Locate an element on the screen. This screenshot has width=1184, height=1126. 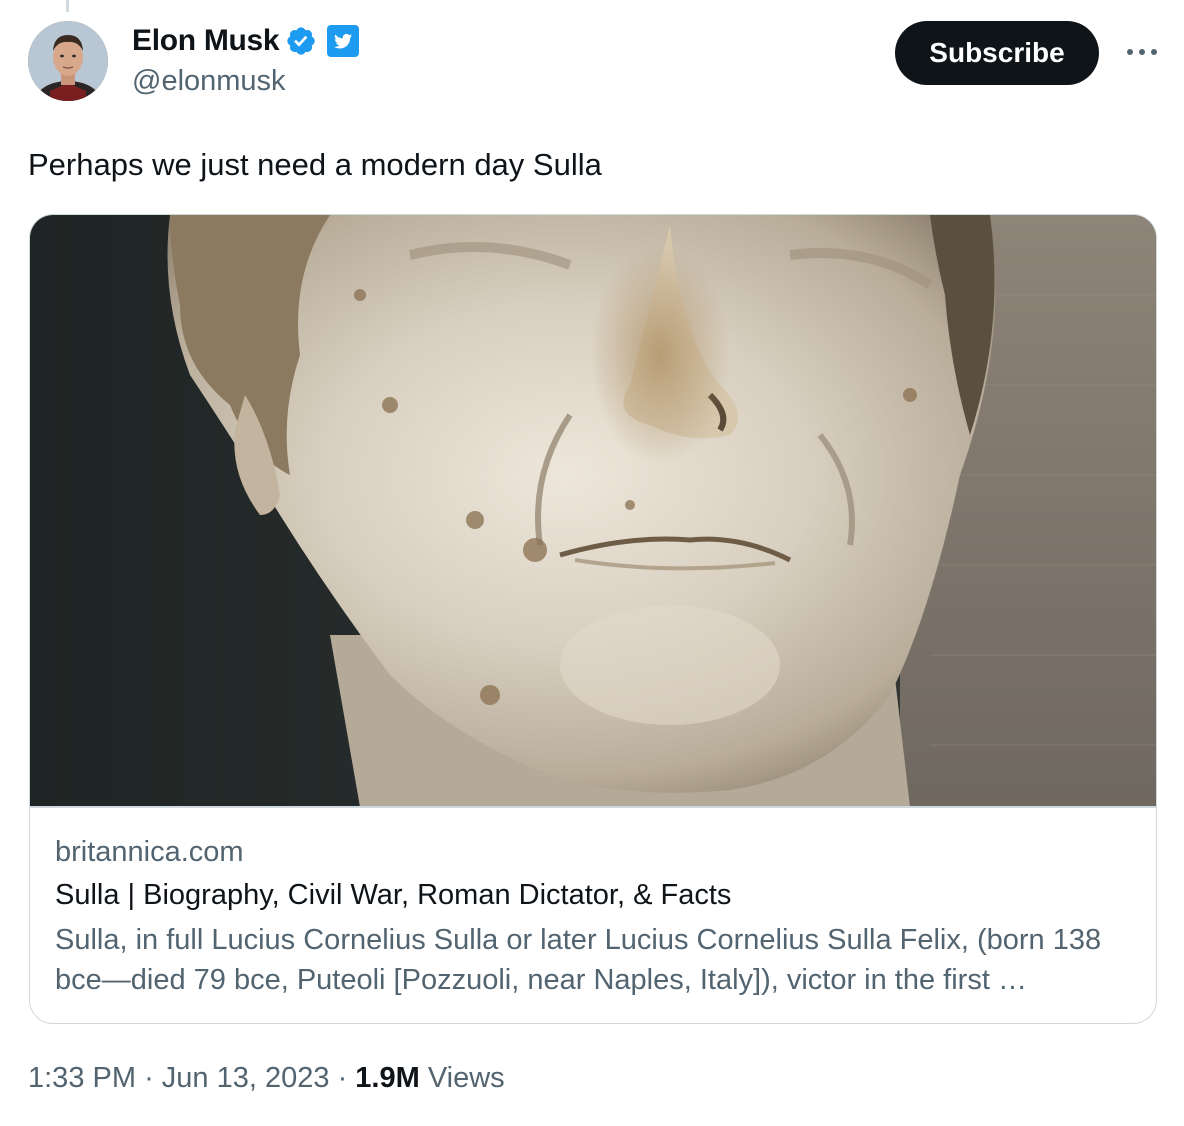
twitter-bird-icon is located at coordinates (343, 41).